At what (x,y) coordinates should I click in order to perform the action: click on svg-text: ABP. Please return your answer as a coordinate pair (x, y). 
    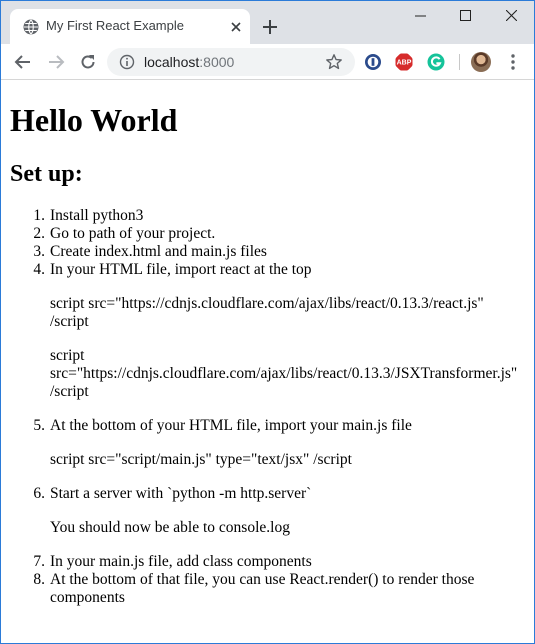
    Looking at the image, I should click on (404, 63).